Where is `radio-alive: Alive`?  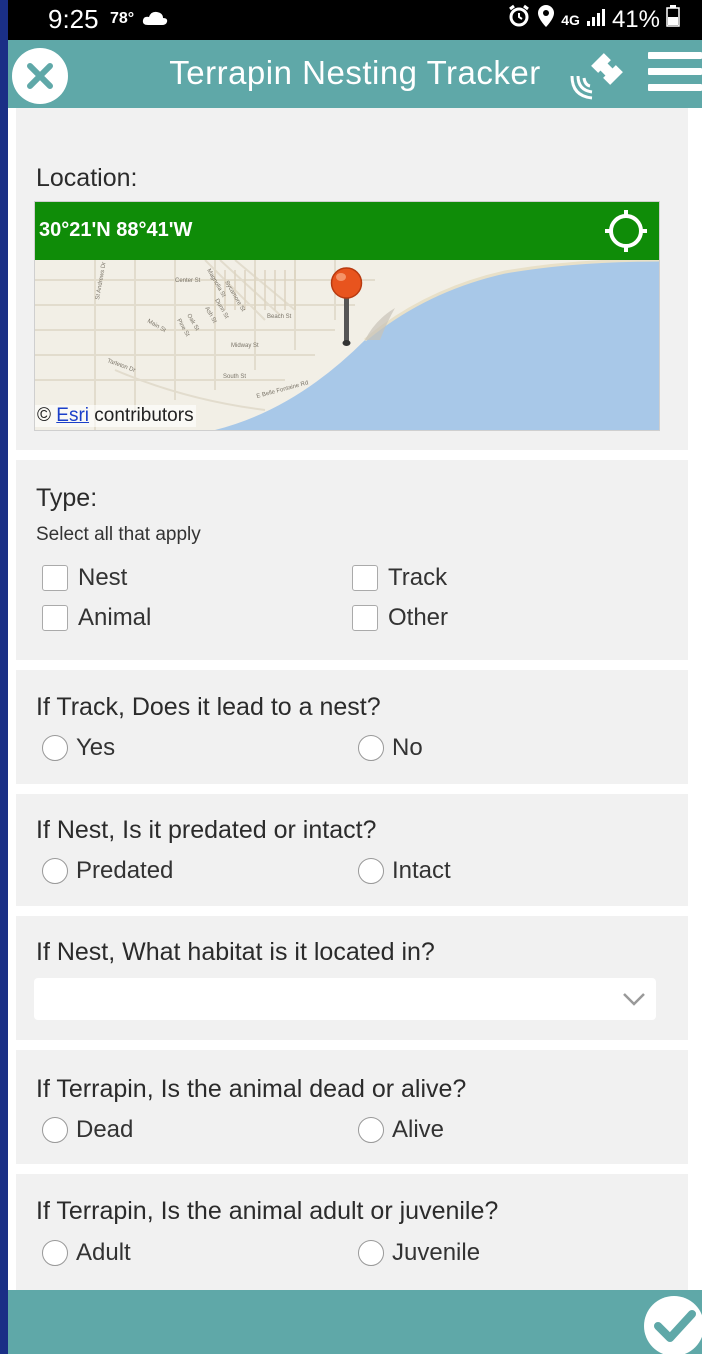 radio-alive: Alive is located at coordinates (401, 1130).